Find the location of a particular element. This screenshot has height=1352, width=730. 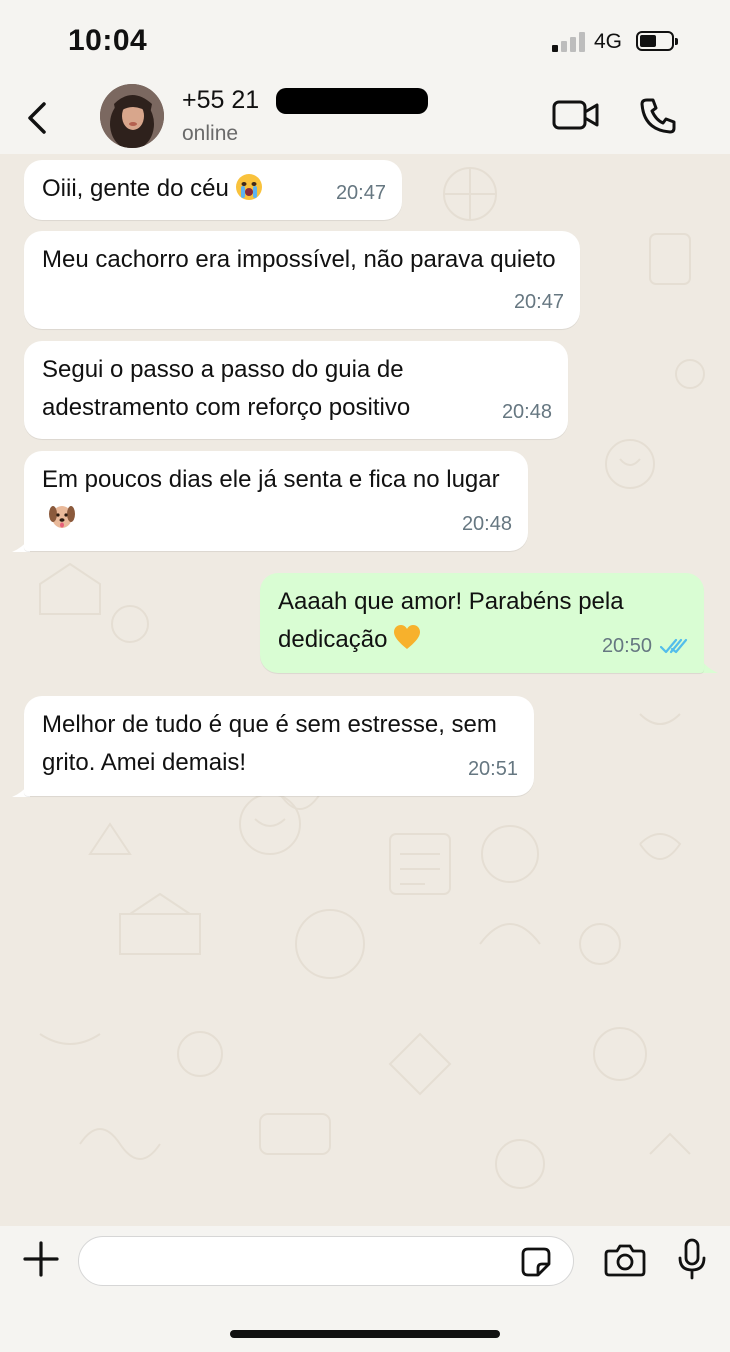

voice-call-button is located at coordinates (658, 116).